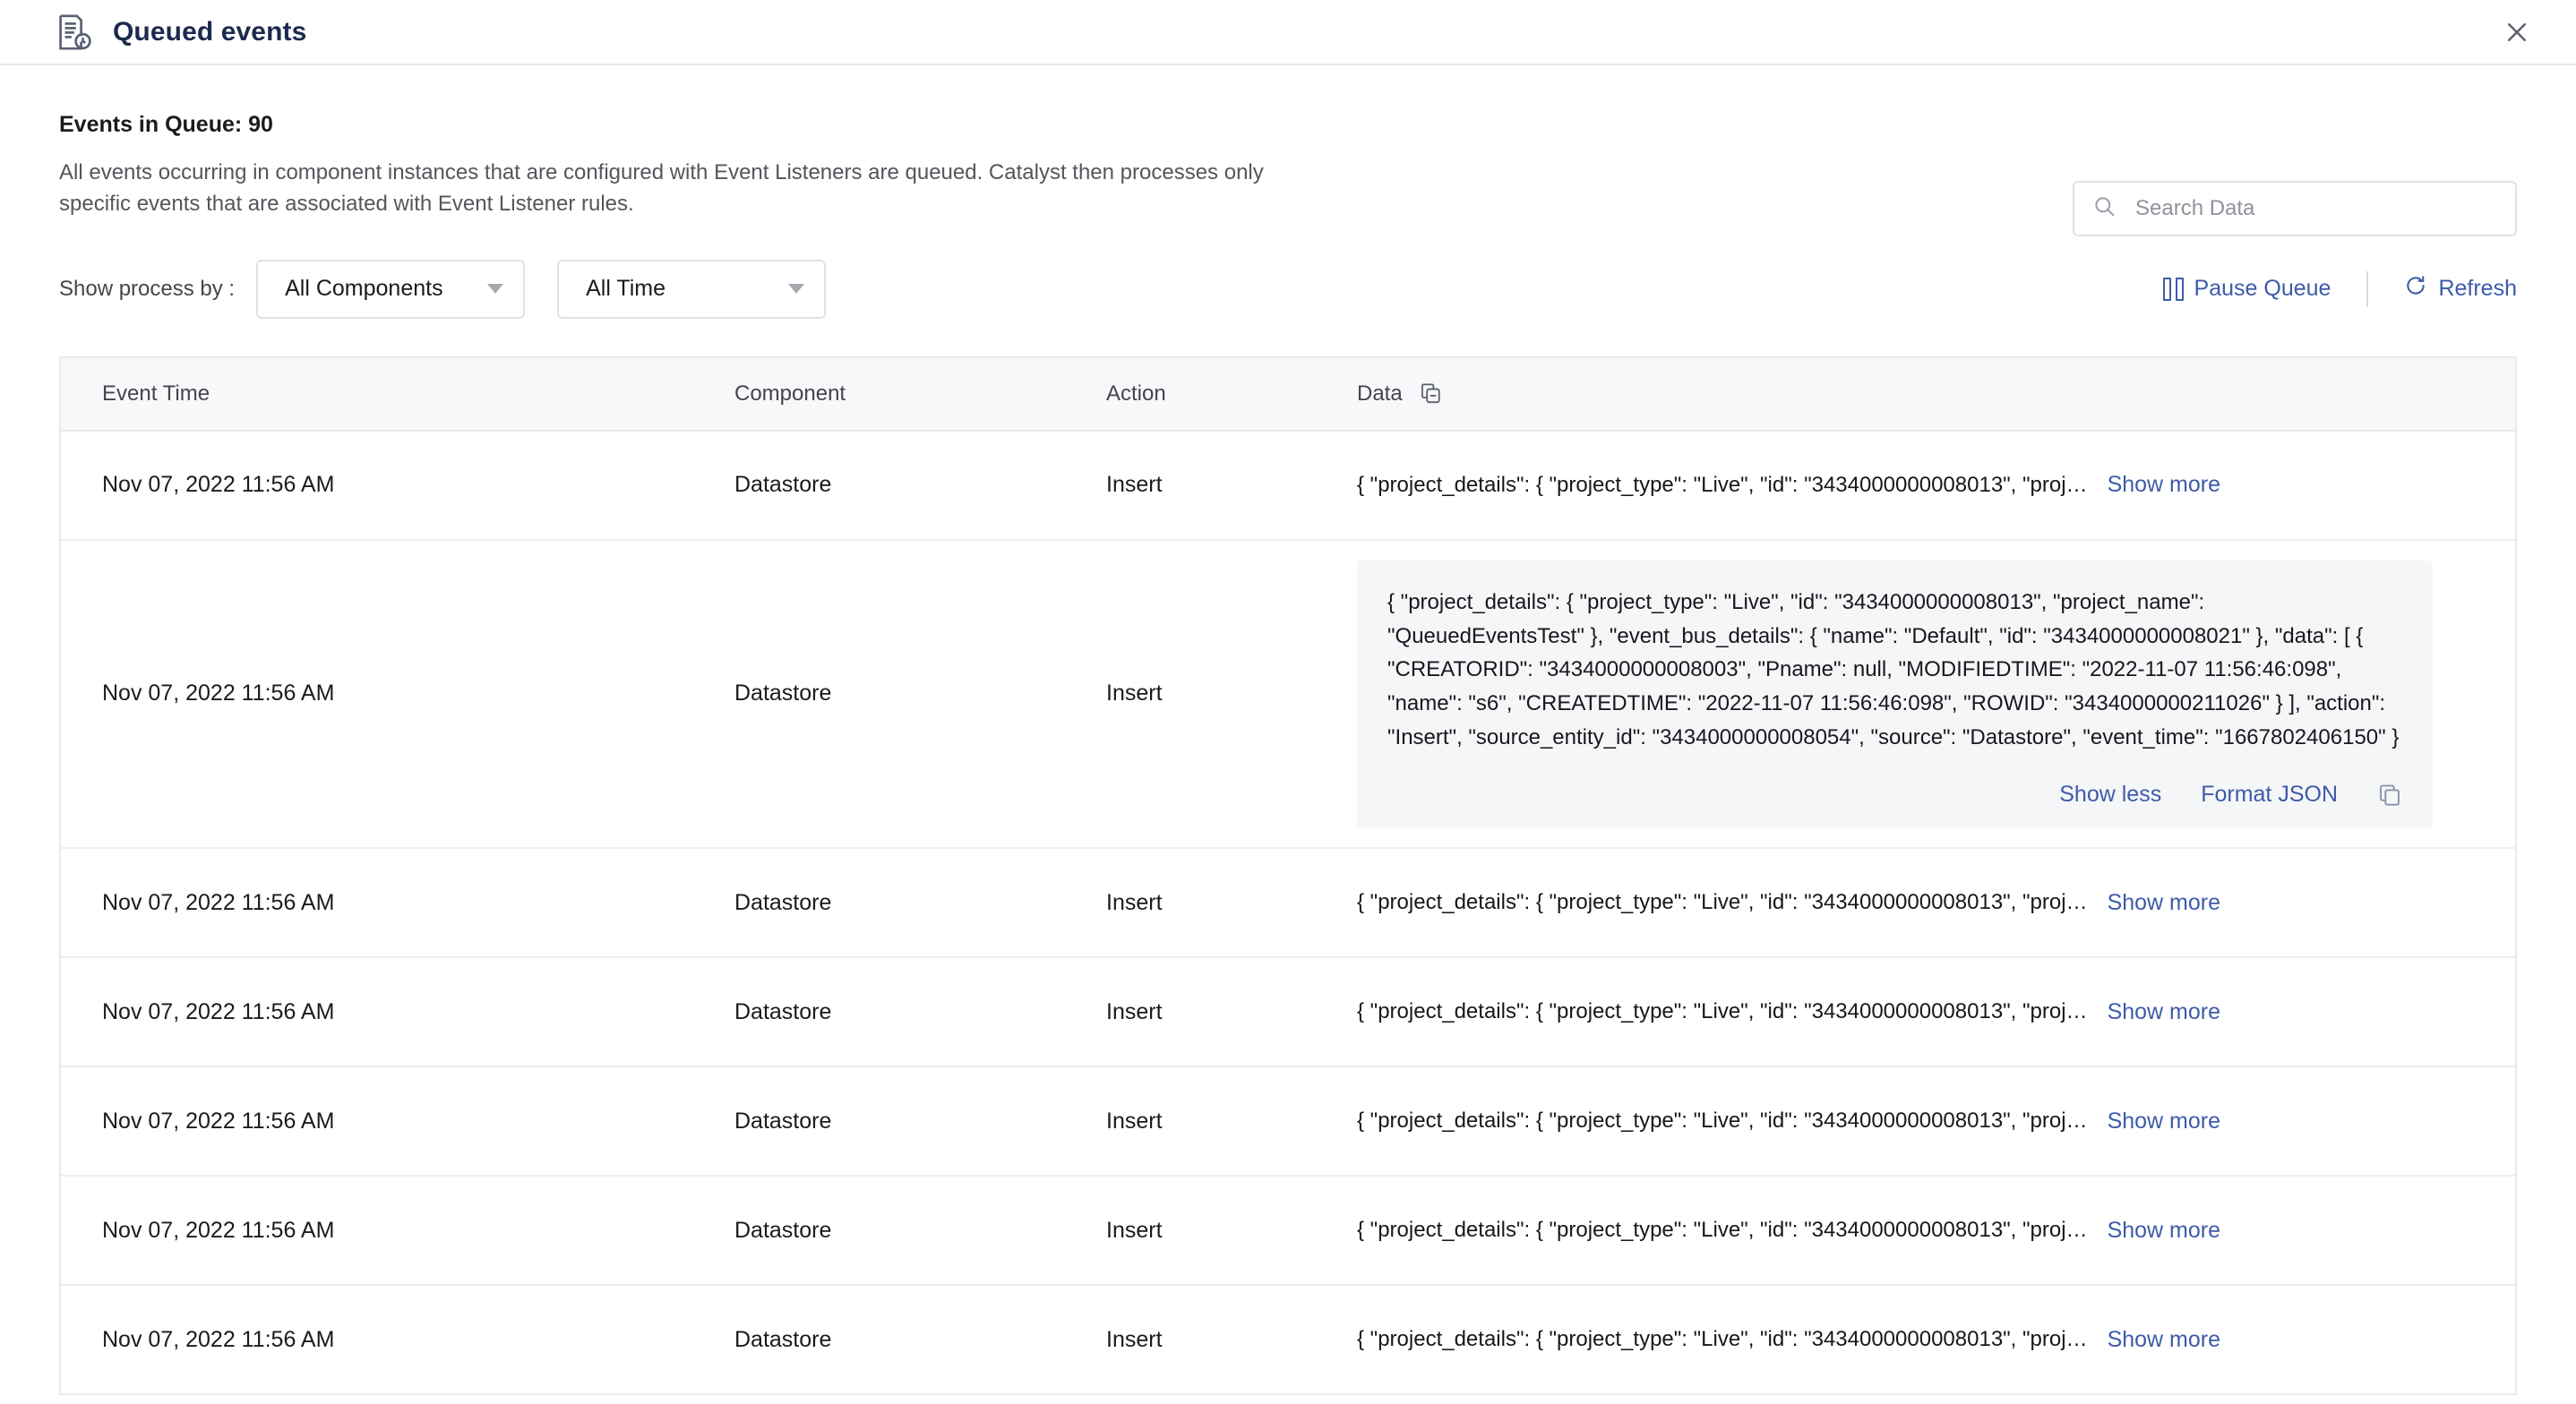  Describe the element at coordinates (2367, 288) in the screenshot. I see `action-divider` at that location.